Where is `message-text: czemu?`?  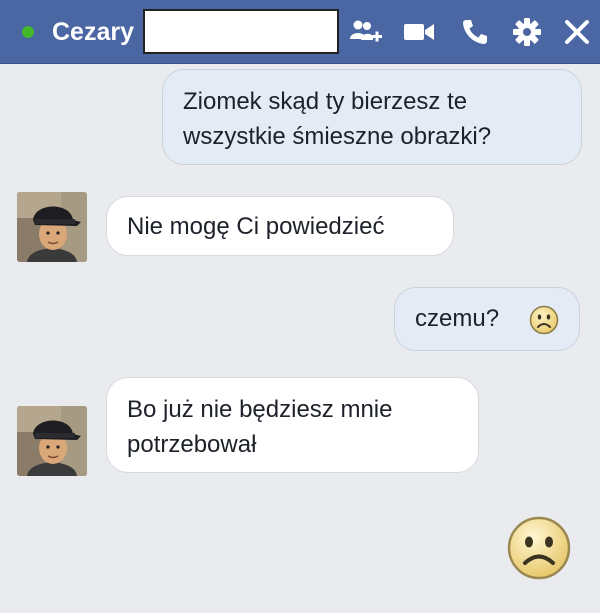
message-text: czemu? is located at coordinates (457, 318).